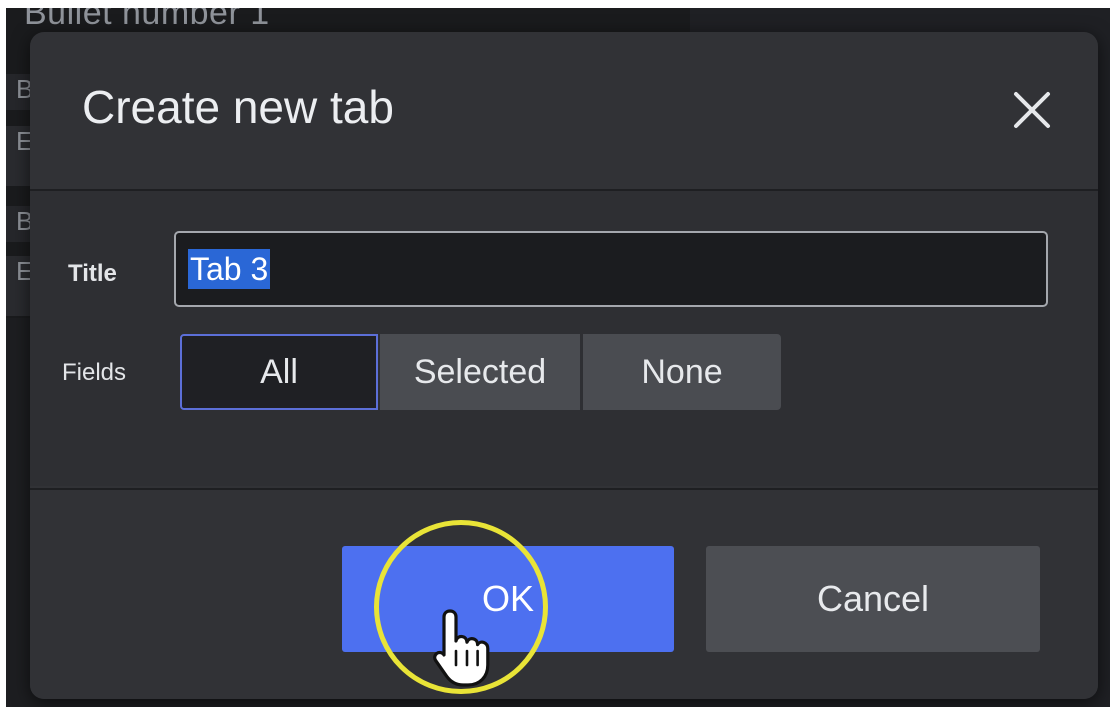  I want to click on title-label: Title, so click(92, 273).